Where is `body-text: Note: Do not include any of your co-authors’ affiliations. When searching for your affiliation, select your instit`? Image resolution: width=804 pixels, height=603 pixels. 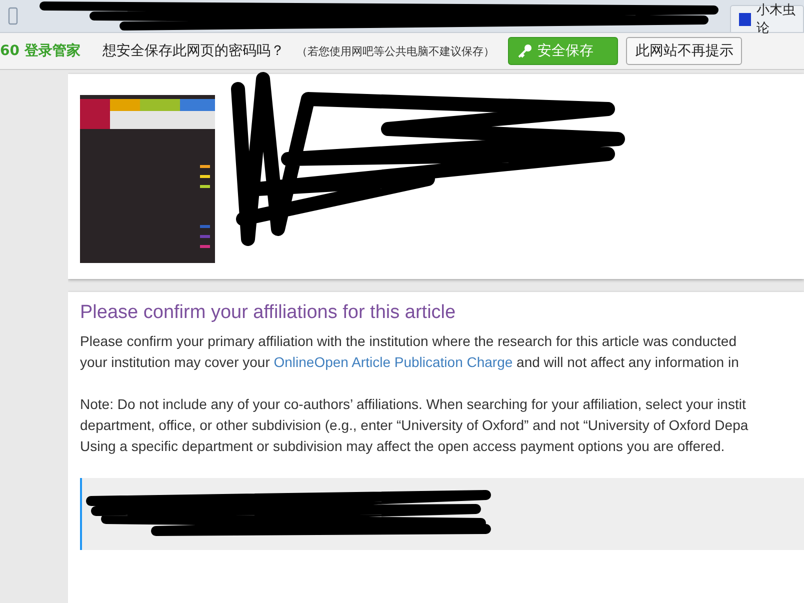 body-text: Note: Do not include any of your co-authors’ affiliations. When searching for your affiliation, select your instit is located at coordinates (413, 404).